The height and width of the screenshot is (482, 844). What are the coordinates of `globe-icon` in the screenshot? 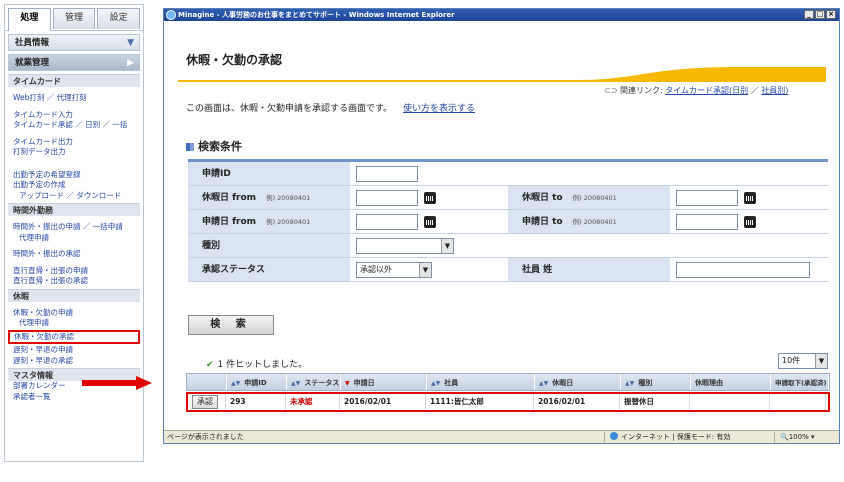 It's located at (614, 436).